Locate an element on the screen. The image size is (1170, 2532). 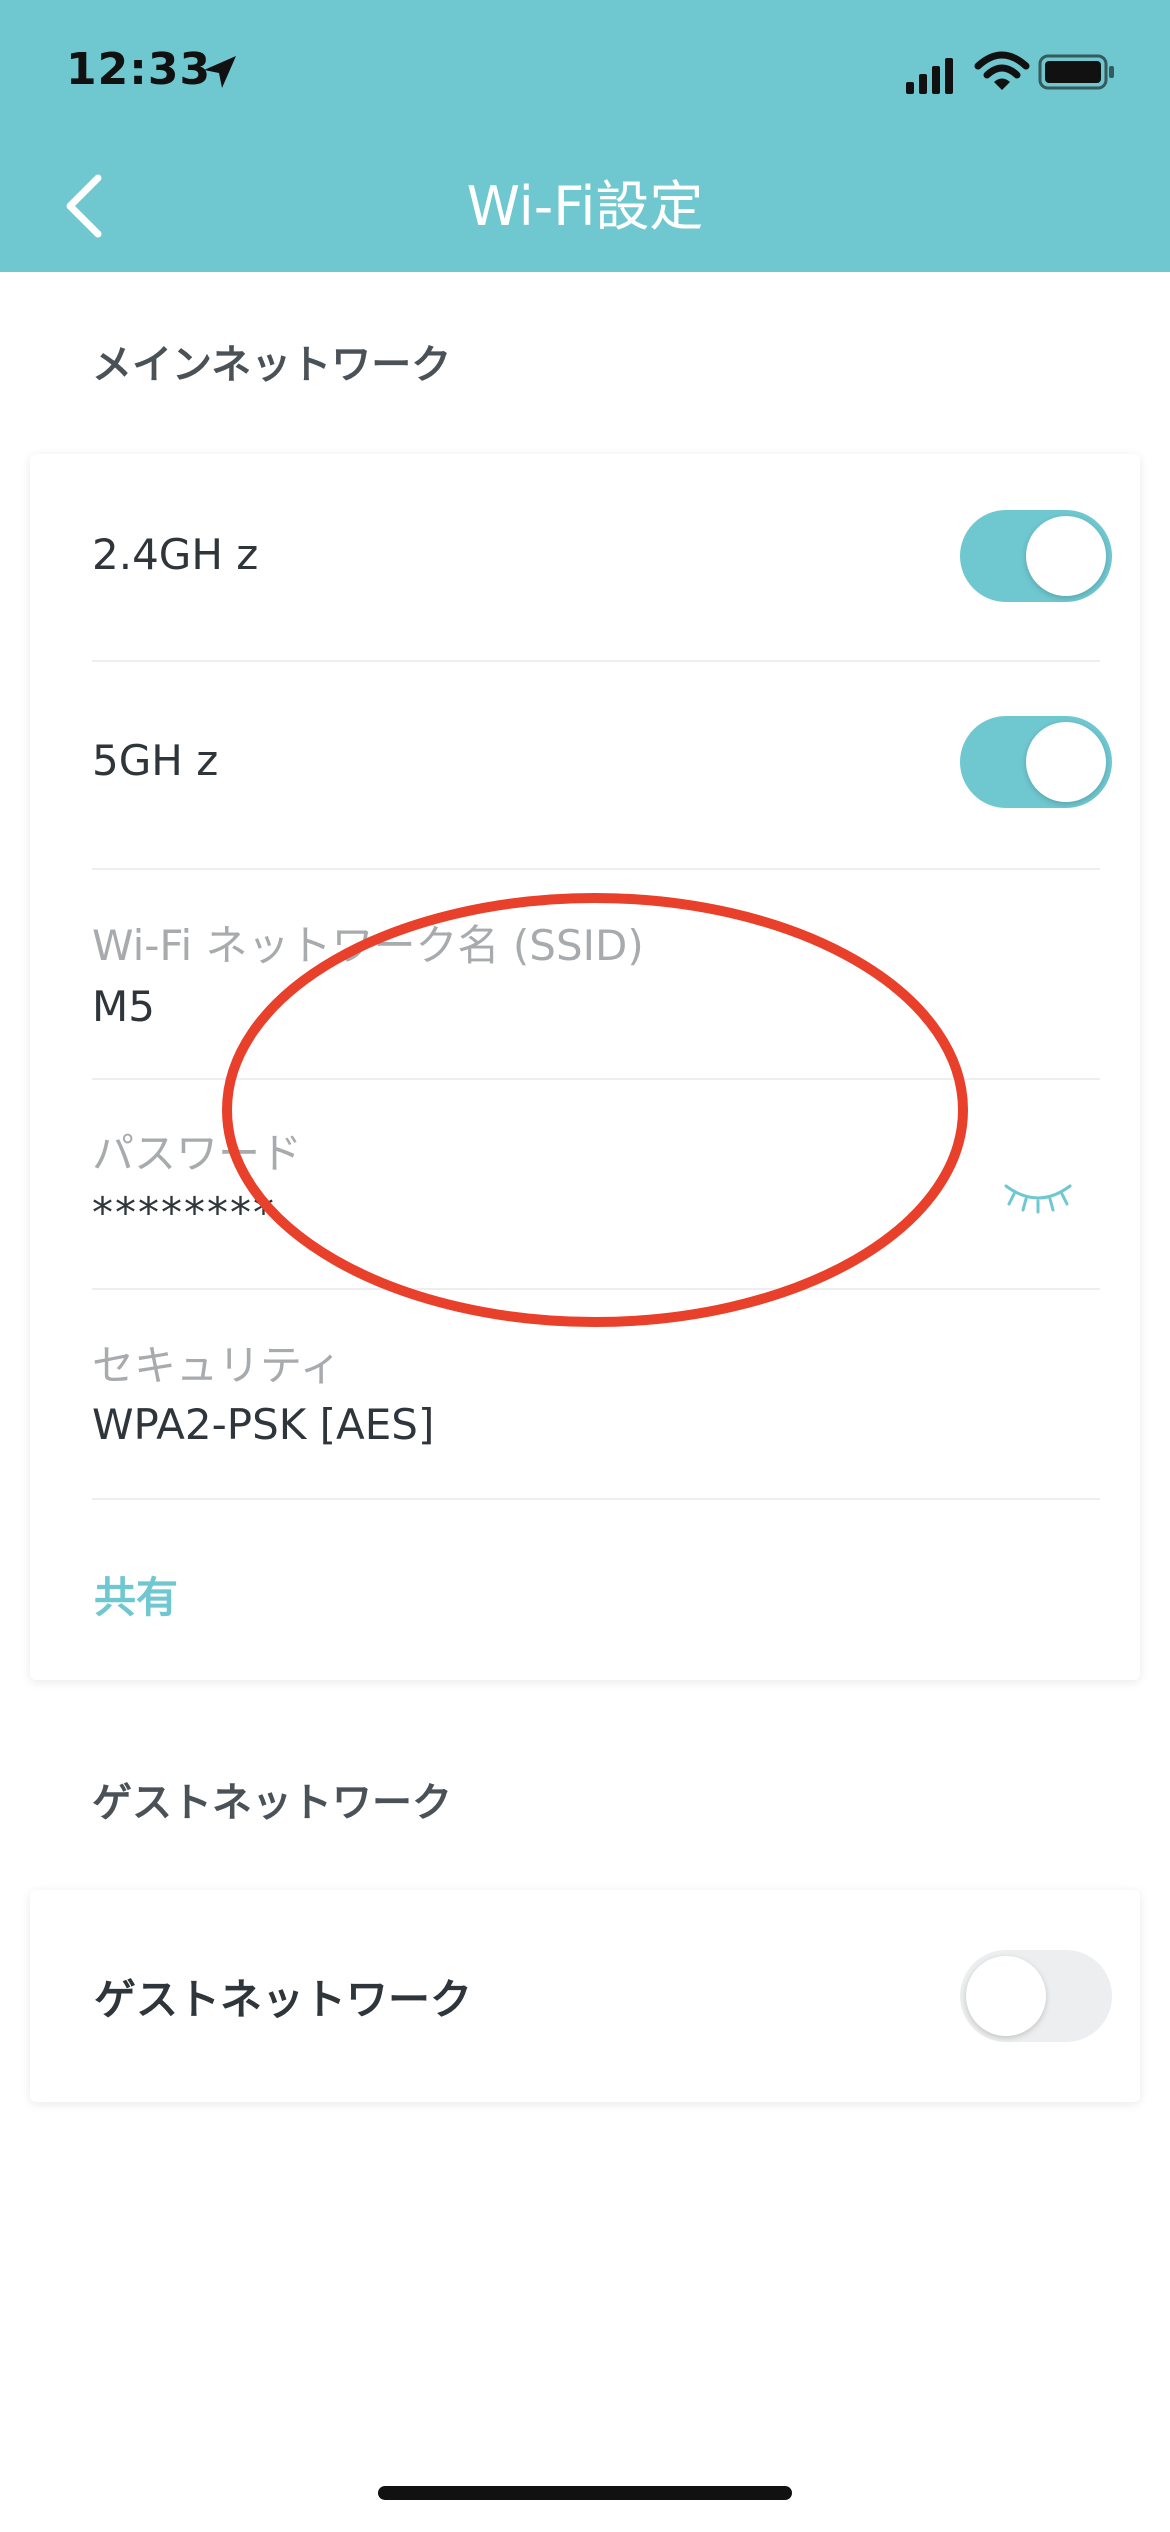
password-label: パスワード is located at coordinates (197, 1153).